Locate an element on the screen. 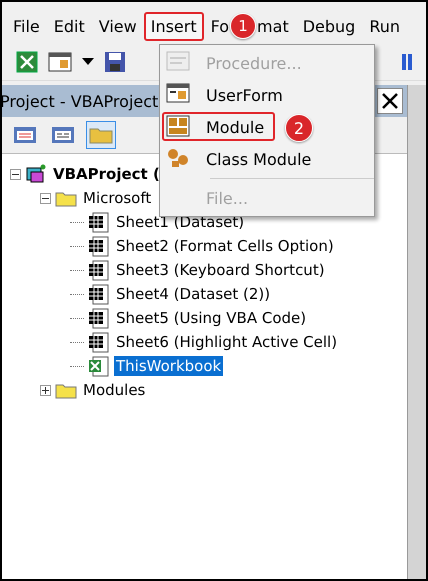 This screenshot has width=428, height=581. close-button is located at coordinates (390, 101).